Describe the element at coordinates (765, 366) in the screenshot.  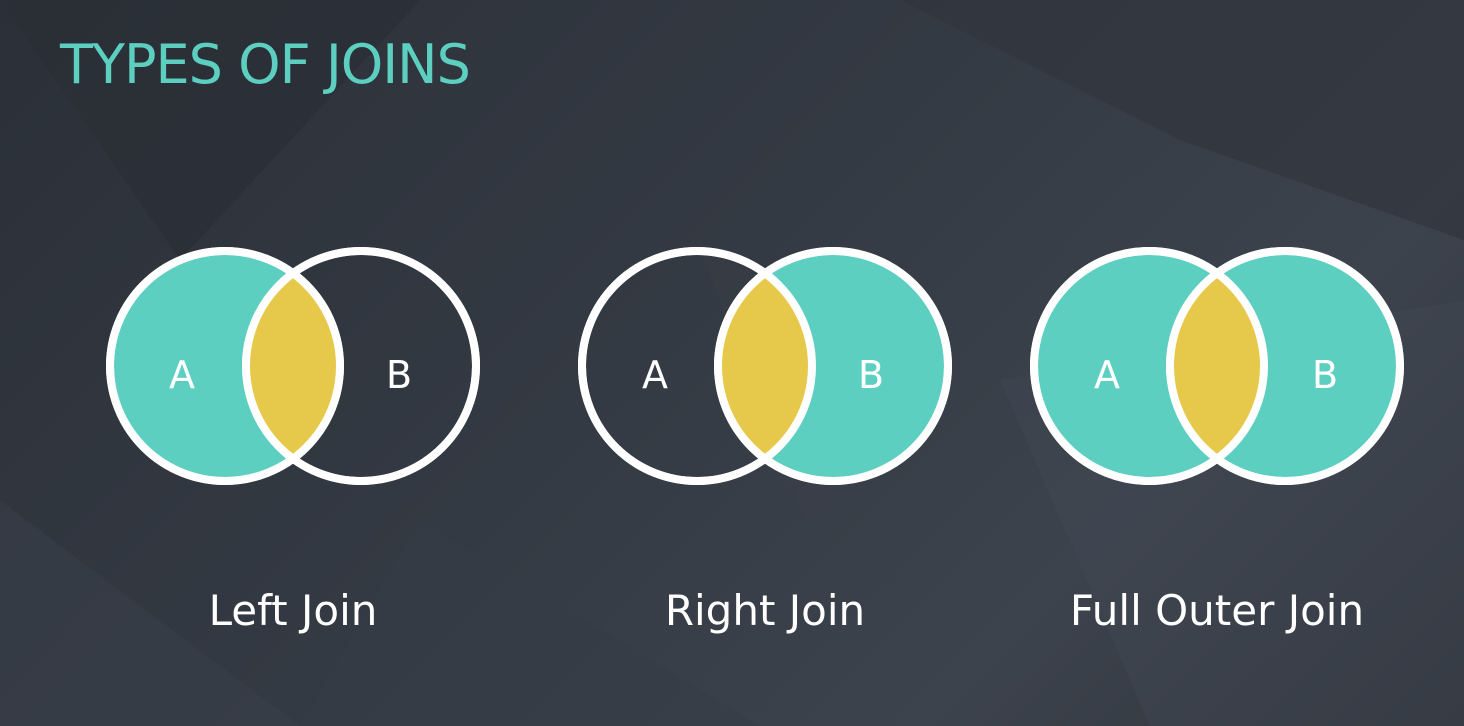
I see `right-join-venn: A B` at that location.